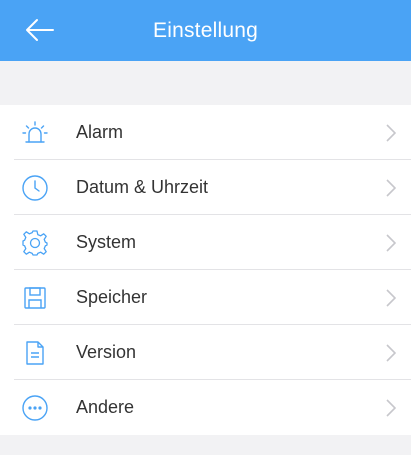  I want to click on menu-item-label: Andere, so click(105, 407).